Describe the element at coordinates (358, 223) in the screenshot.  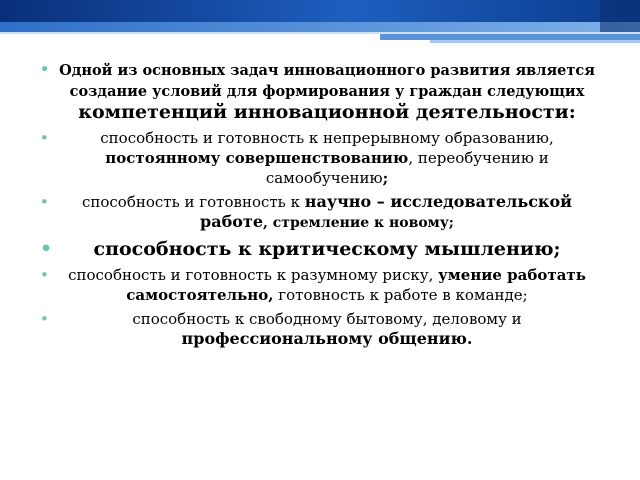
I see `item-text-bold: , стремление к новому;` at that location.